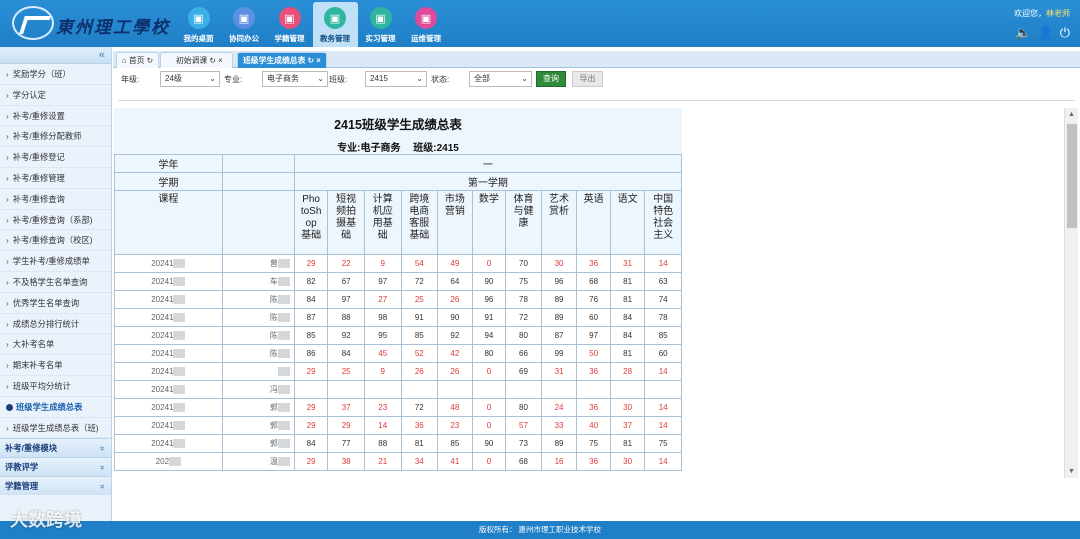  Describe the element at coordinates (1071, 114) in the screenshot. I see `scroll-up-icon: ▲` at that location.